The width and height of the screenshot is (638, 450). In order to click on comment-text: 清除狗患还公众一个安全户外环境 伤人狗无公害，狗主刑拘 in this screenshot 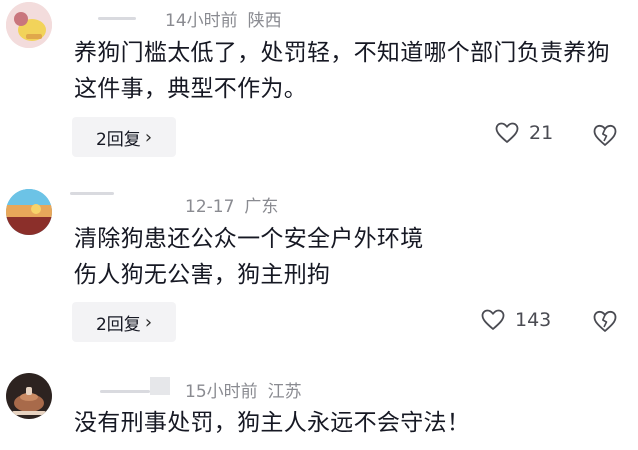, I will do `click(249, 257)`.